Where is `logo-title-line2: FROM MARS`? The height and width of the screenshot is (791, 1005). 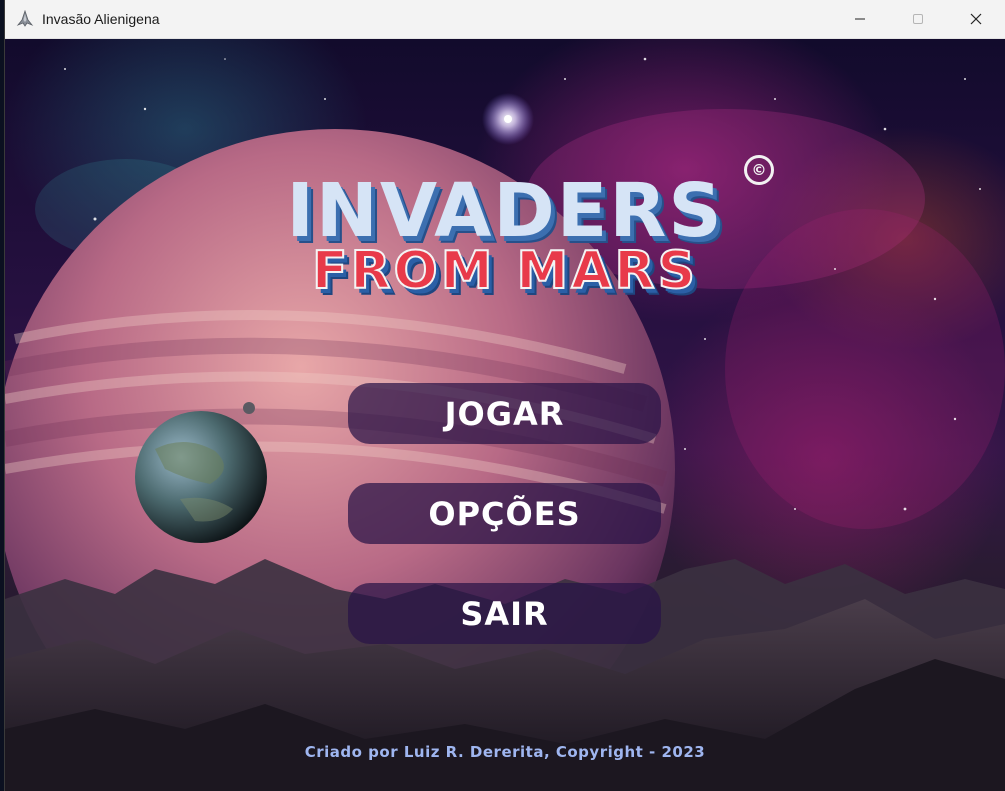 logo-title-line2: FROM MARS is located at coordinates (505, 271).